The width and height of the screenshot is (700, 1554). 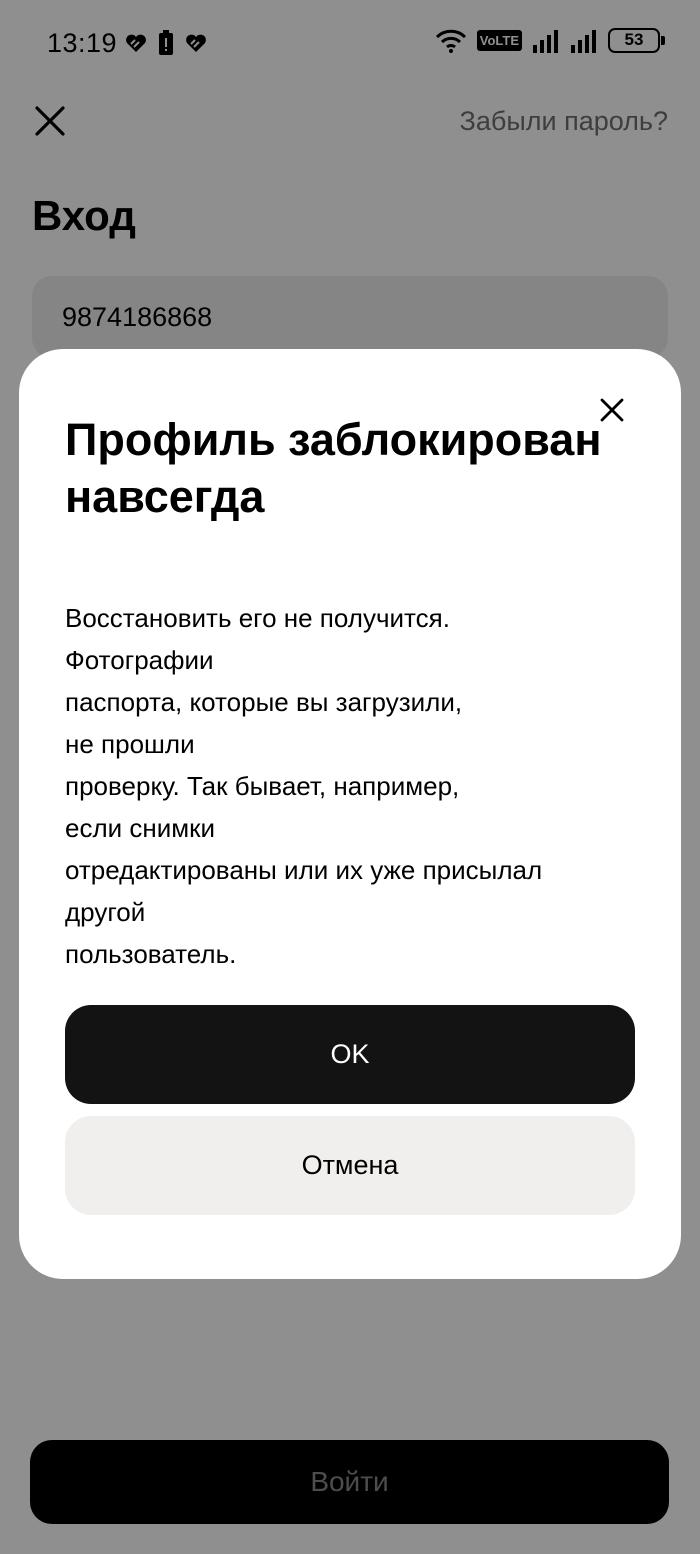 I want to click on dialog-message-line: не прошли, so click(x=130, y=744).